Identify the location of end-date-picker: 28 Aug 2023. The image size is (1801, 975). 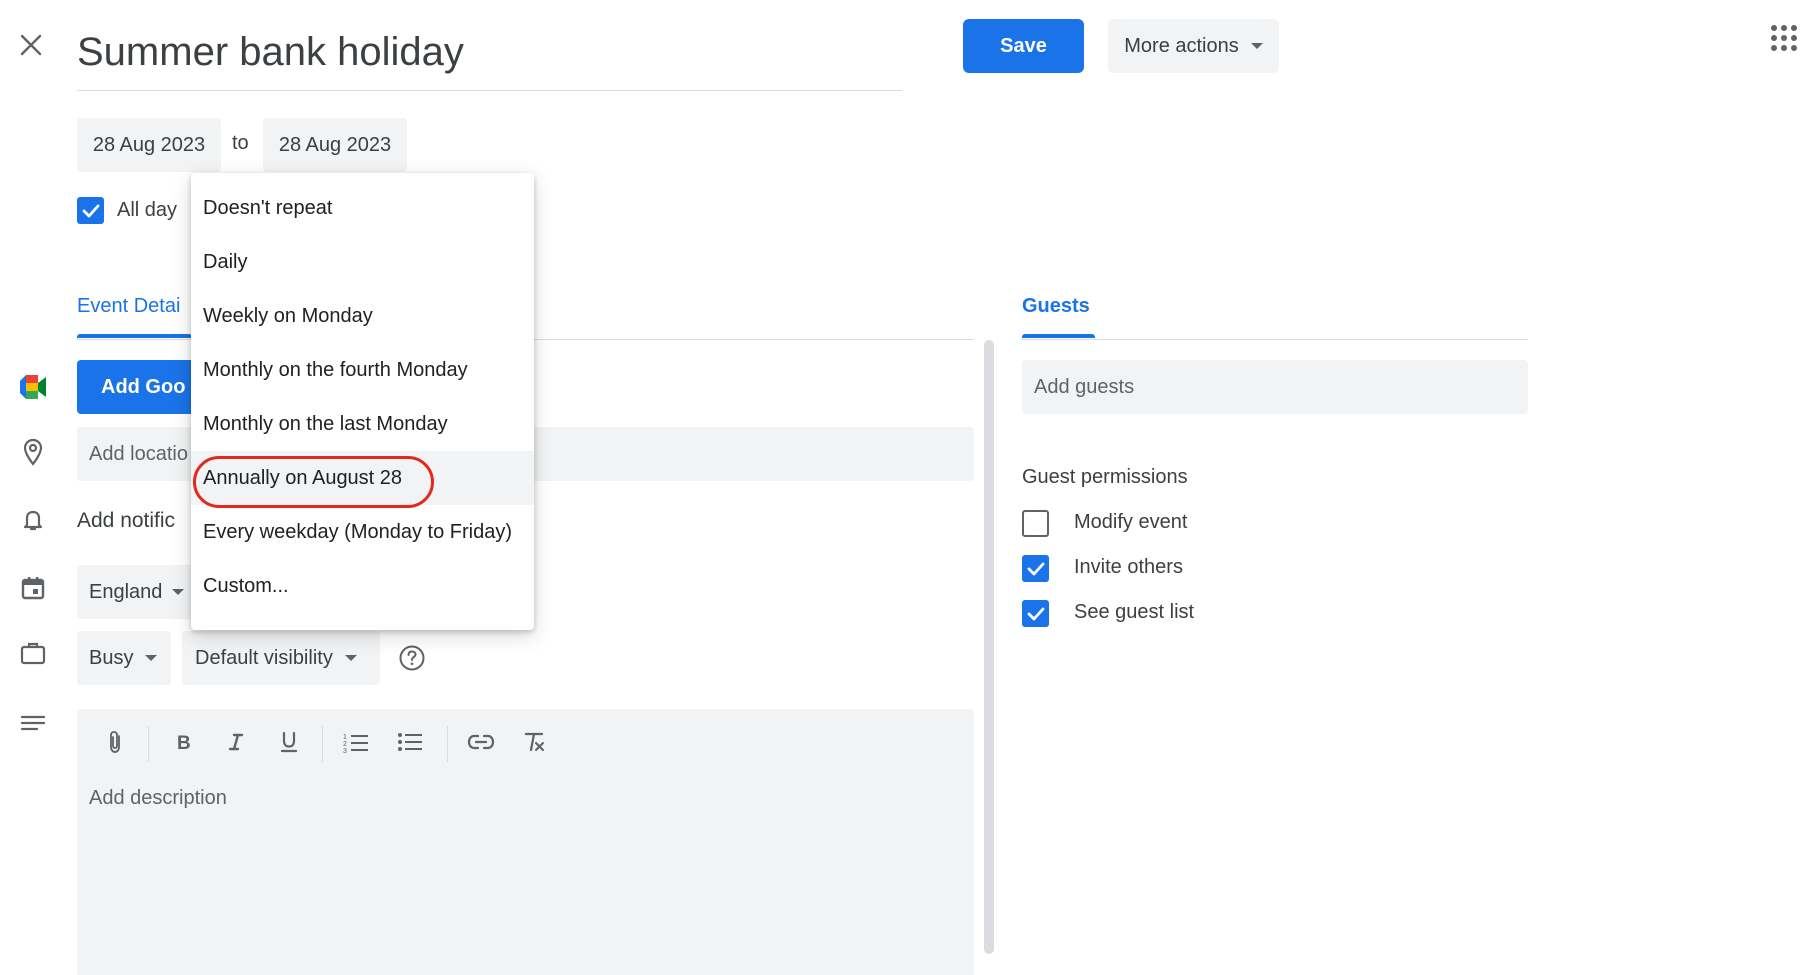
(335, 145).